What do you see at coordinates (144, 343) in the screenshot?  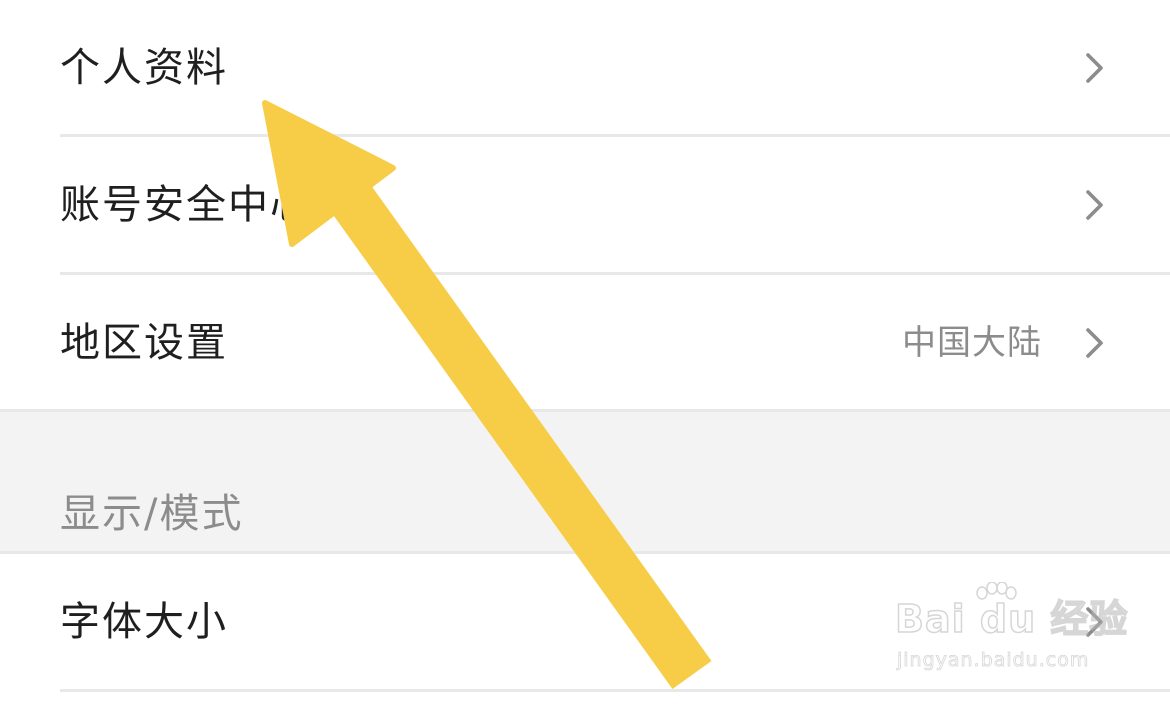 I see `settings-row-label: 地区设置` at bounding box center [144, 343].